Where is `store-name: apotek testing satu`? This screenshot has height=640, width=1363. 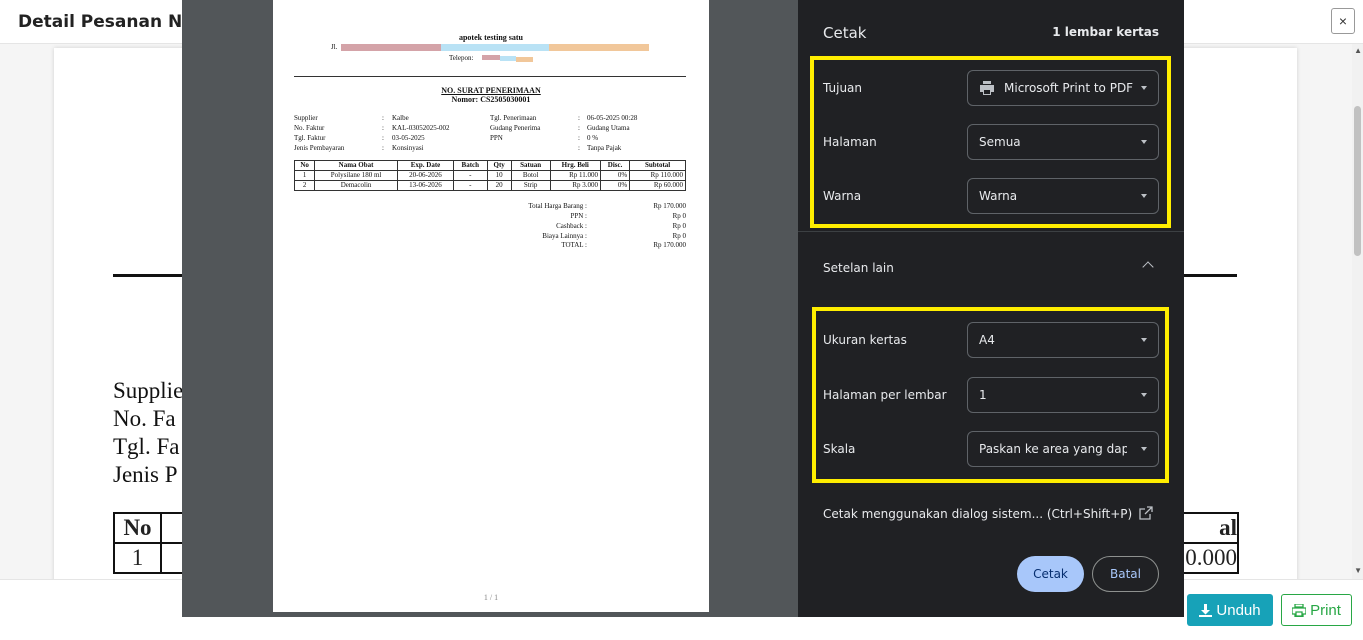 store-name: apotek testing satu is located at coordinates (490, 37).